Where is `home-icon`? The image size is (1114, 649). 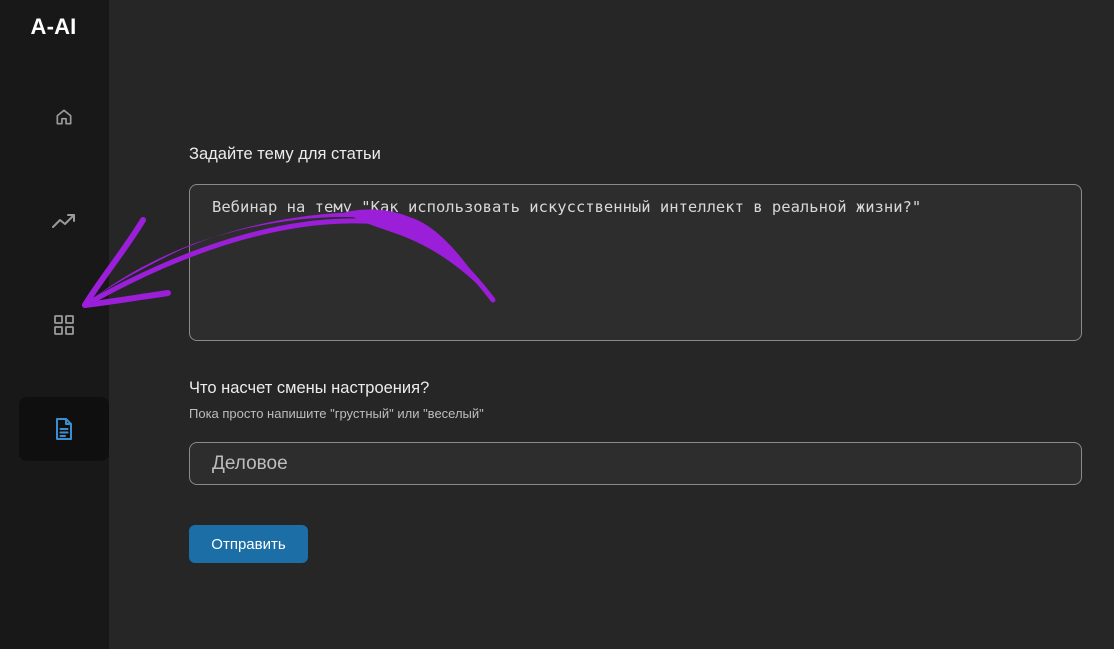 home-icon is located at coordinates (64, 117).